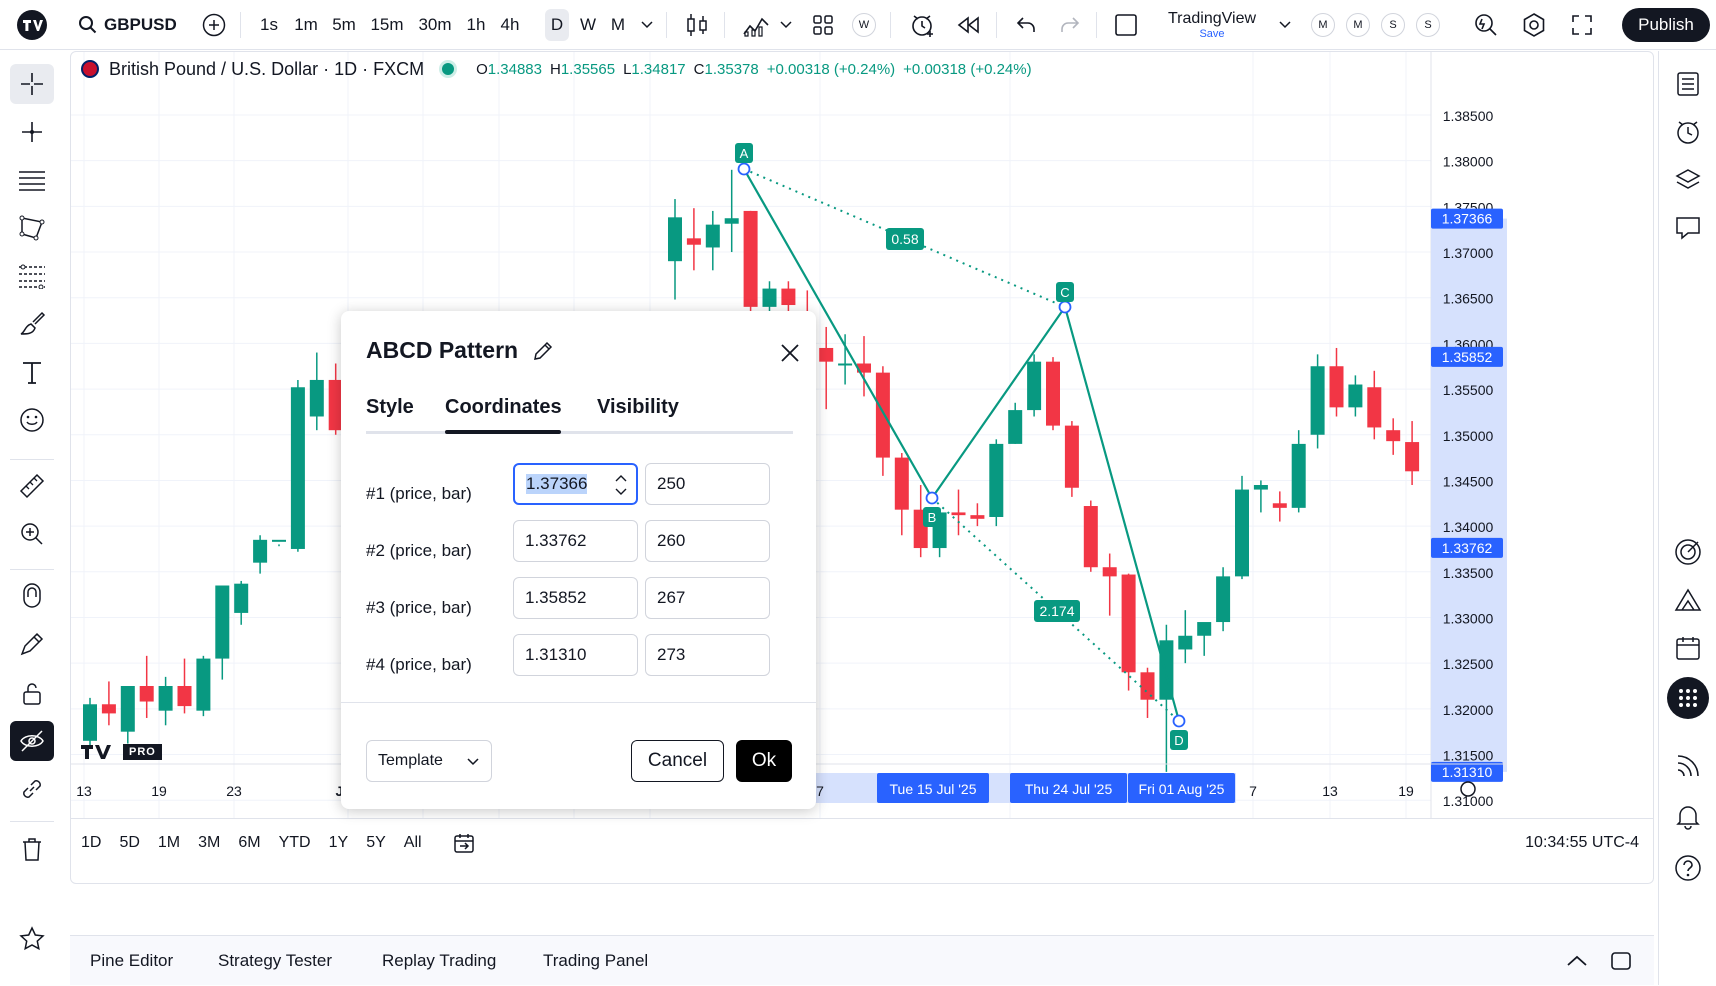 The image size is (1716, 986). I want to click on cross-icon, so click(32, 132).